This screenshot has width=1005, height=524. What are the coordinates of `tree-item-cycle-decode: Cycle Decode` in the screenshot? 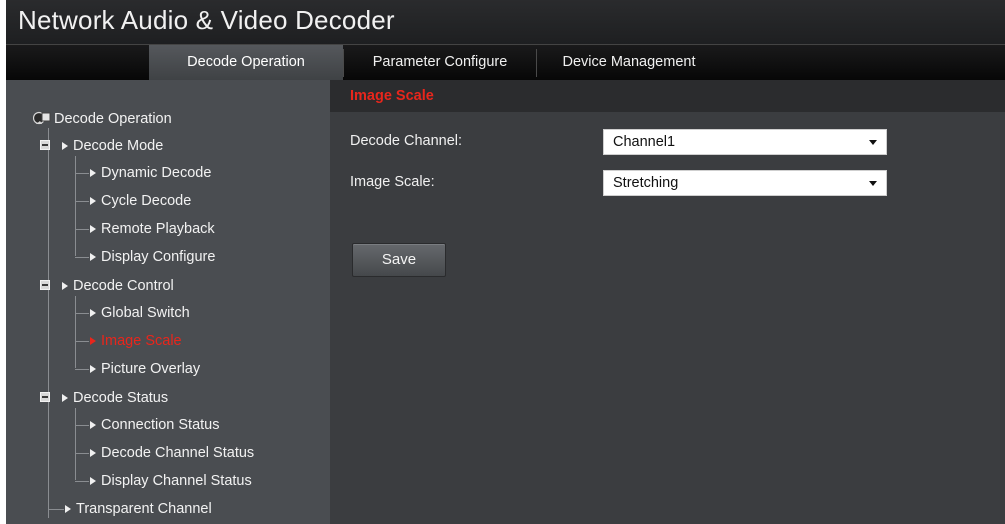 It's located at (140, 201).